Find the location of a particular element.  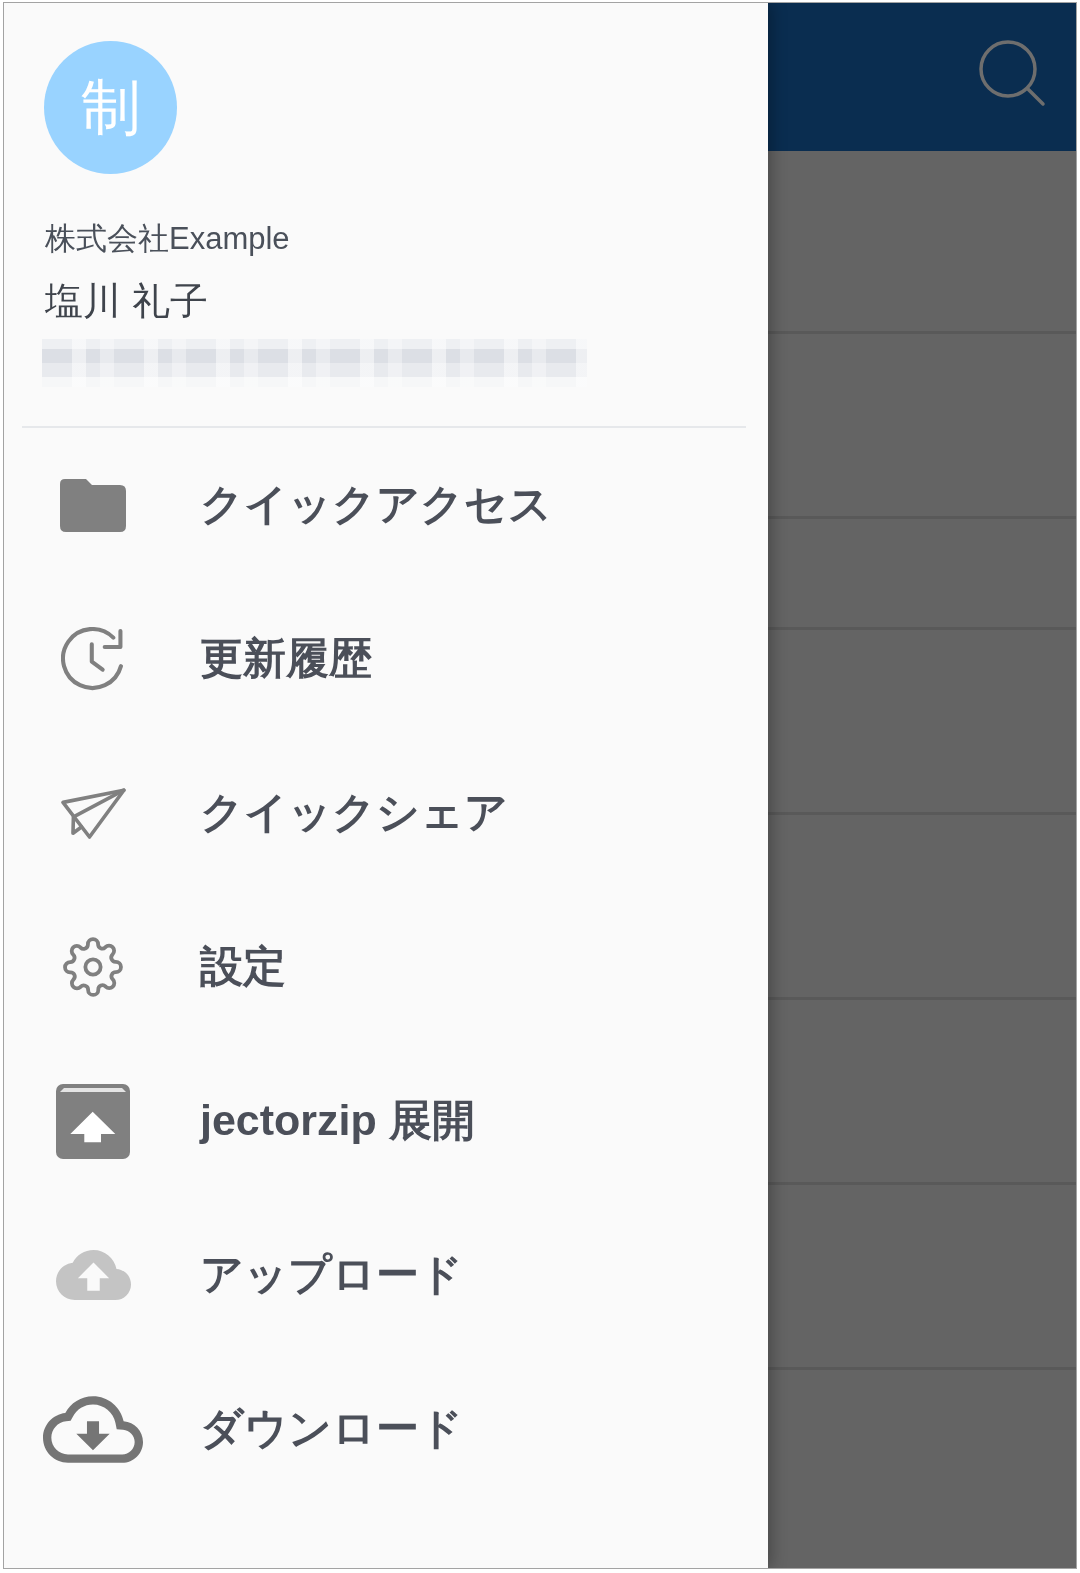

gear-icon is located at coordinates (93, 967).